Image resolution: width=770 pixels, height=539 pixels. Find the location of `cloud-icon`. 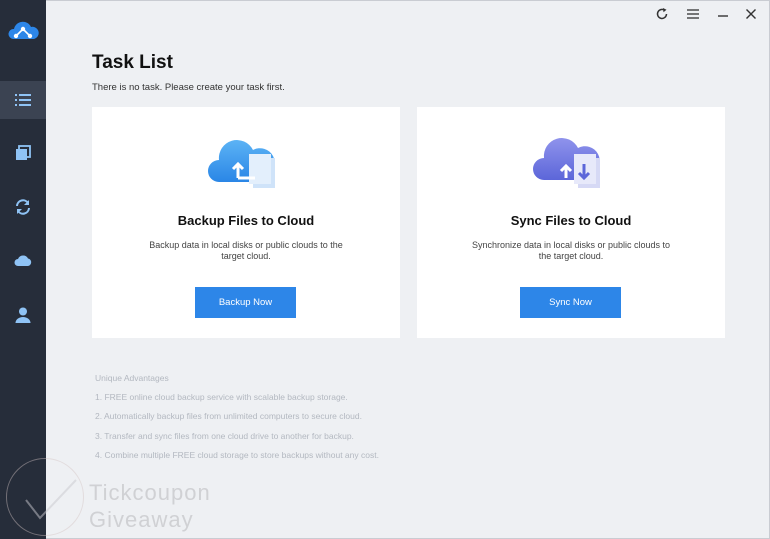

cloud-icon is located at coordinates (23, 260).